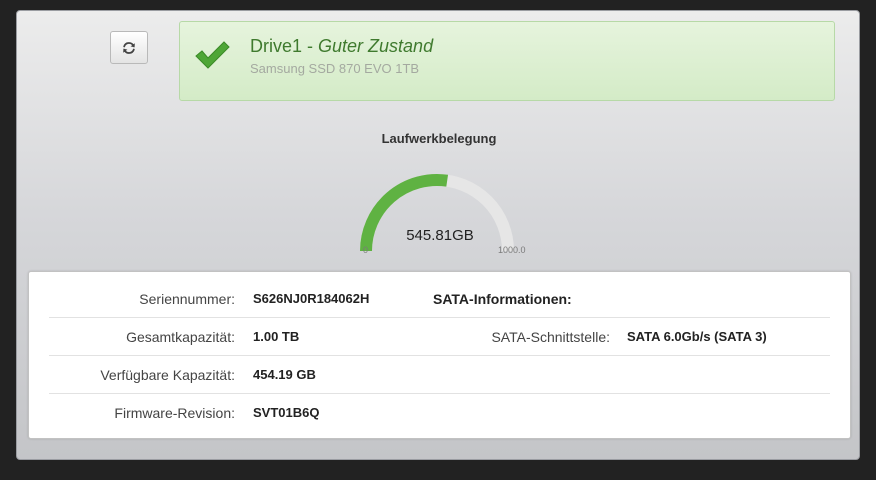  Describe the element at coordinates (180, 337) in the screenshot. I see `capacity-label: Gesamtkapazität:` at that location.